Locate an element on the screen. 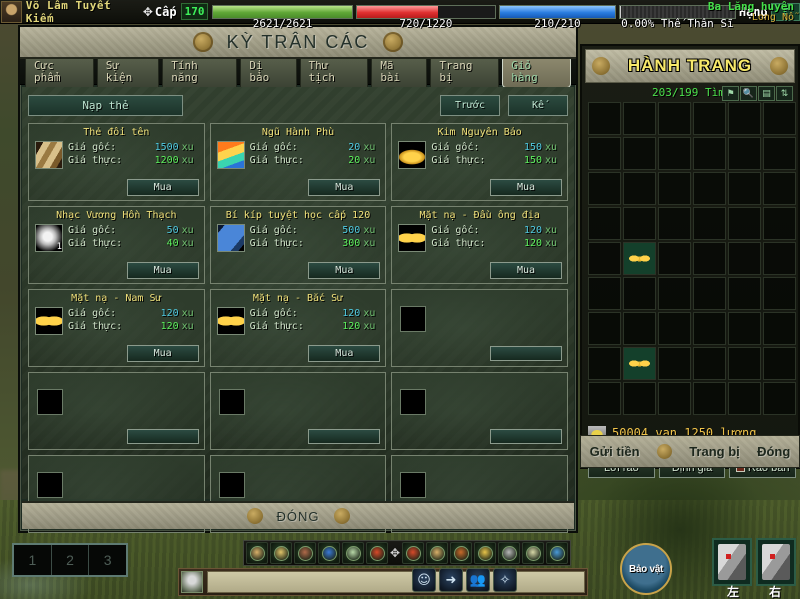  player-portrait is located at coordinates (11, 11).